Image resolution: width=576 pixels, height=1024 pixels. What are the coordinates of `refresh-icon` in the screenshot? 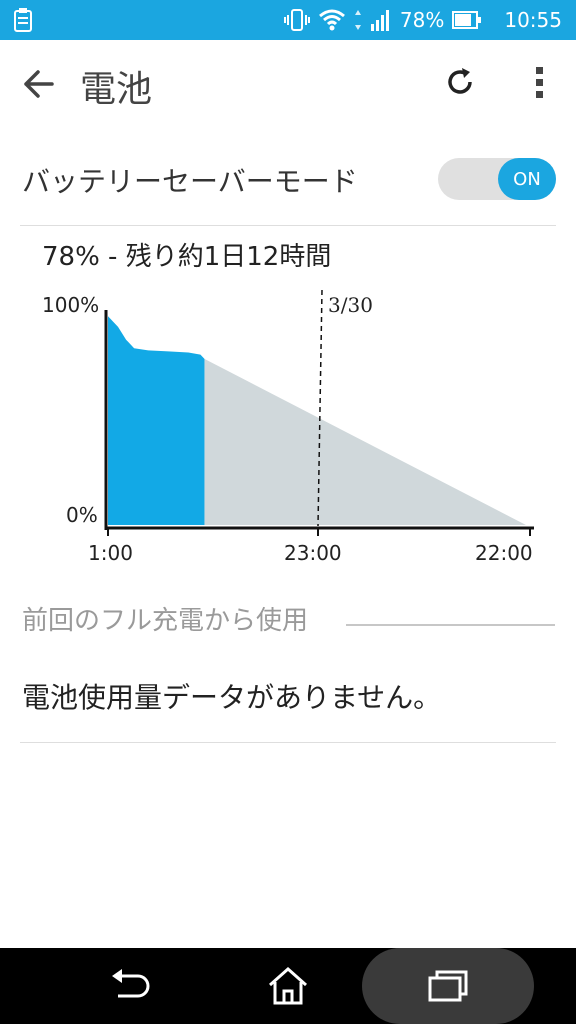 It's located at (460, 82).